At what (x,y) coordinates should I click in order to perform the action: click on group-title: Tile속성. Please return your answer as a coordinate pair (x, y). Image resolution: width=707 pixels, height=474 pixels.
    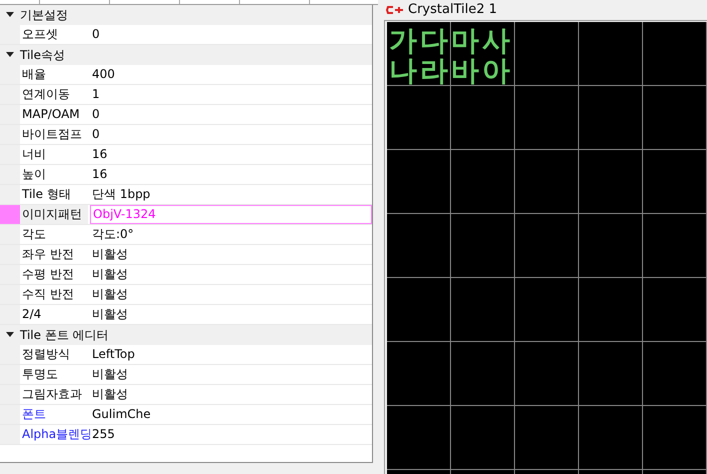
    Looking at the image, I should click on (43, 55).